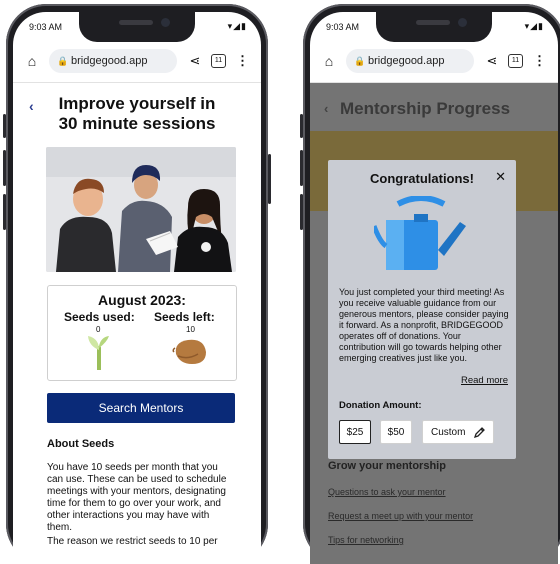  What do you see at coordinates (190, 329) in the screenshot?
I see `seeds-left-value: 10` at bounding box center [190, 329].